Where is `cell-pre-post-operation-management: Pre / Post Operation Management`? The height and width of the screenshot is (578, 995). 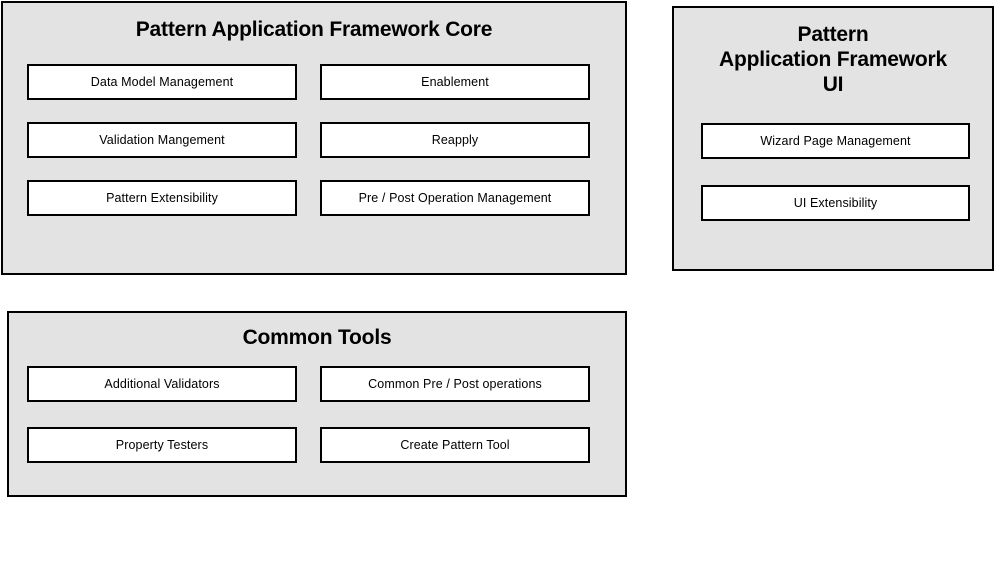 cell-pre-post-operation-management: Pre / Post Operation Management is located at coordinates (455, 198).